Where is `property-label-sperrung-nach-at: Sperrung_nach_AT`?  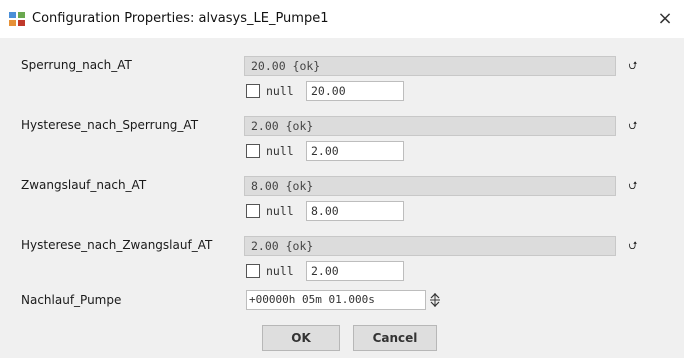 property-label-sperrung-nach-at: Sperrung_nach_AT is located at coordinates (76, 65).